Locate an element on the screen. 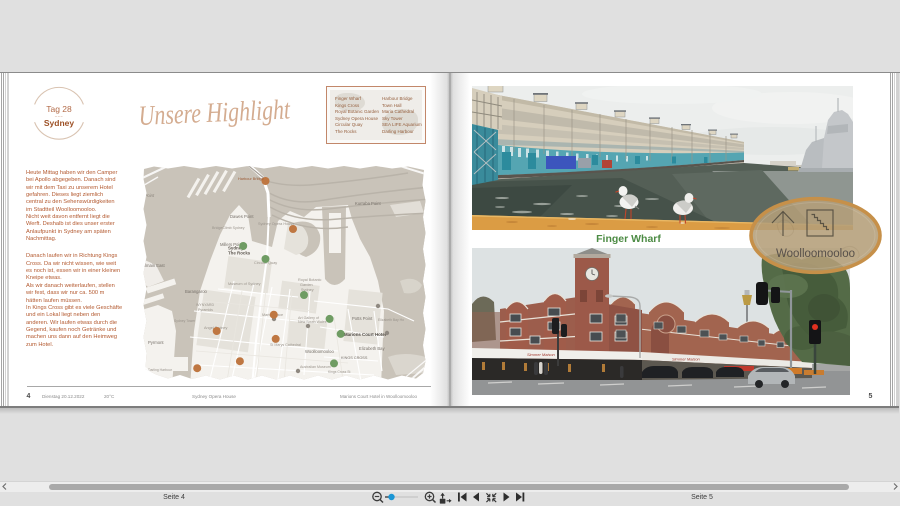 This screenshot has width=900, height=506. svg-text: Elizabeth Bay Ho is located at coordinates (391, 320).